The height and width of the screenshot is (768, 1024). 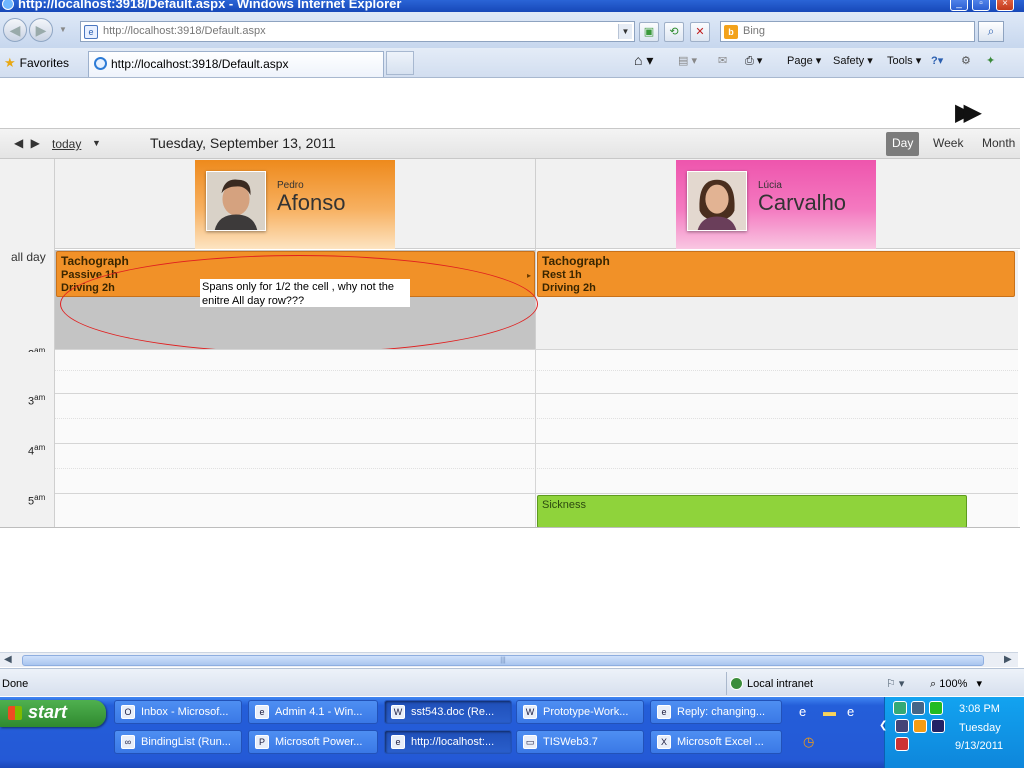 What do you see at coordinates (753, 61) in the screenshot?
I see `print-icon: ⎙ ▾` at bounding box center [753, 61].